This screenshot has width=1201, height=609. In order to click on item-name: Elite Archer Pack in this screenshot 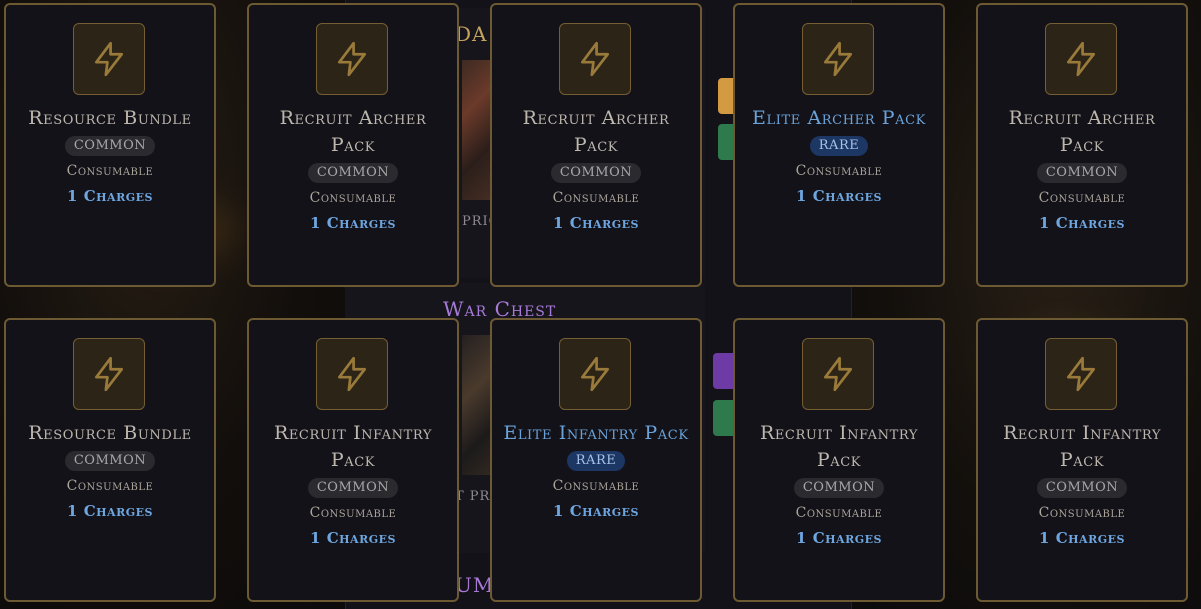, I will do `click(839, 118)`.